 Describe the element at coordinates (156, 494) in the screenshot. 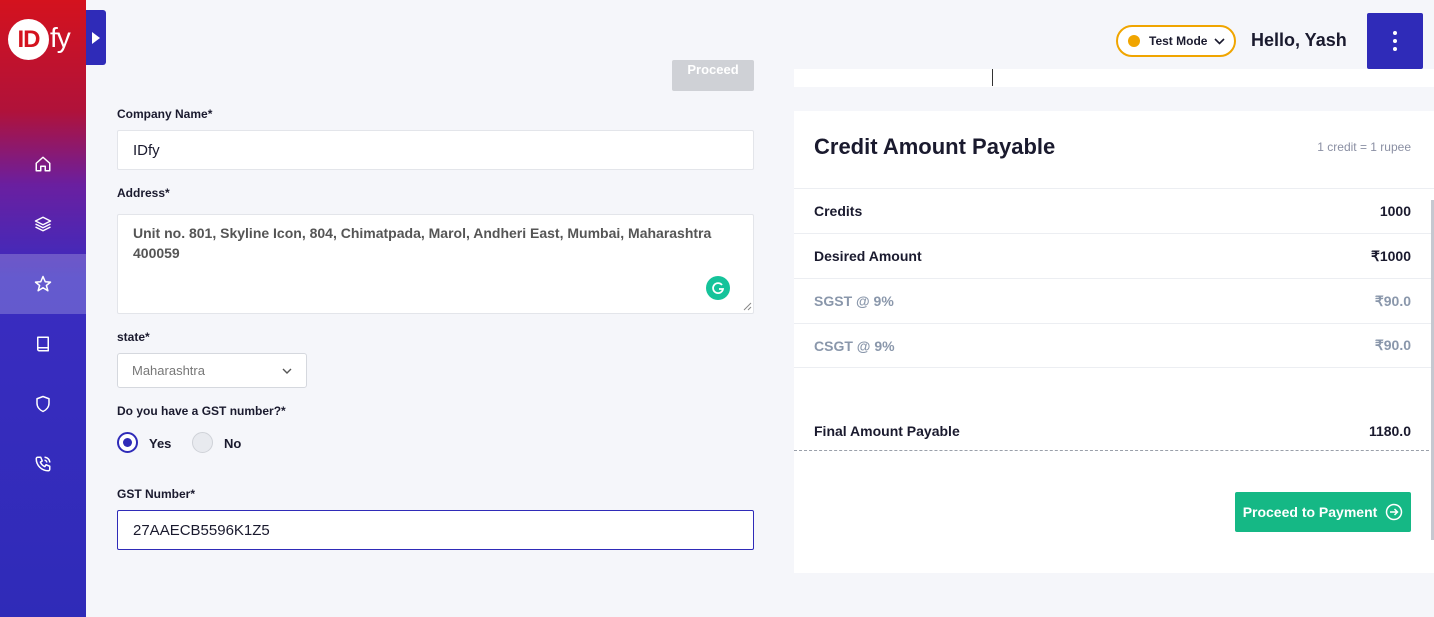

I see `gst-number-label: GST Number*` at that location.